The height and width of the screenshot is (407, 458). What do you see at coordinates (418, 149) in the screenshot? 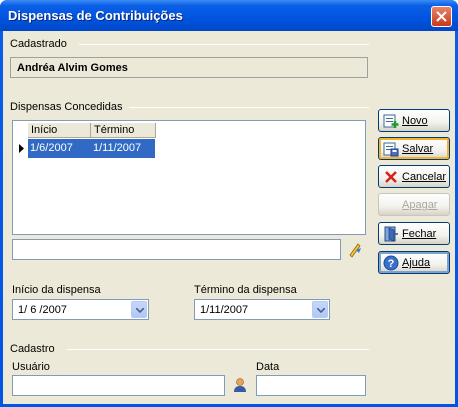
I see `salvar-button-label: Salvar` at bounding box center [418, 149].